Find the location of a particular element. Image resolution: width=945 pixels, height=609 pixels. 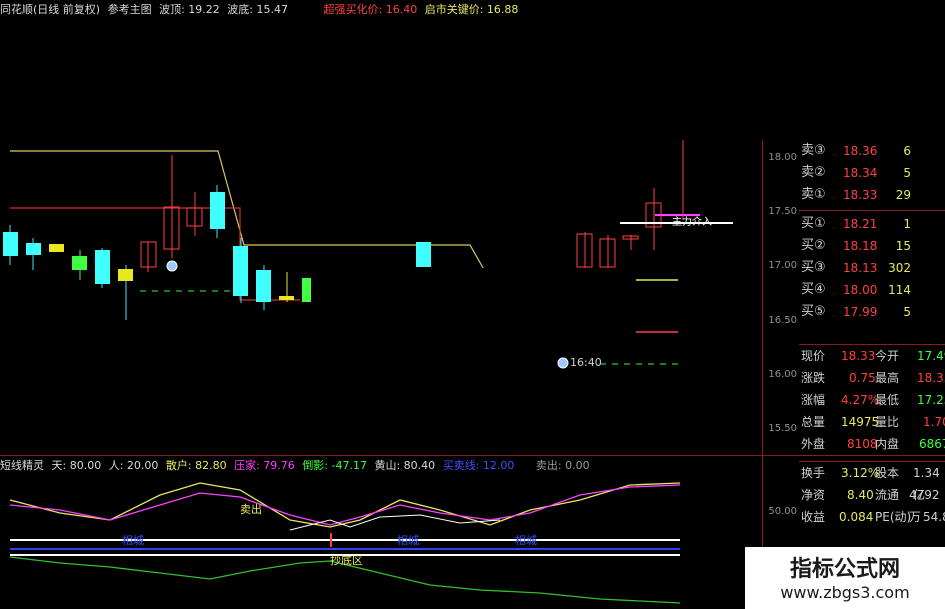

stat-label: 收益 is located at coordinates (813, 517).